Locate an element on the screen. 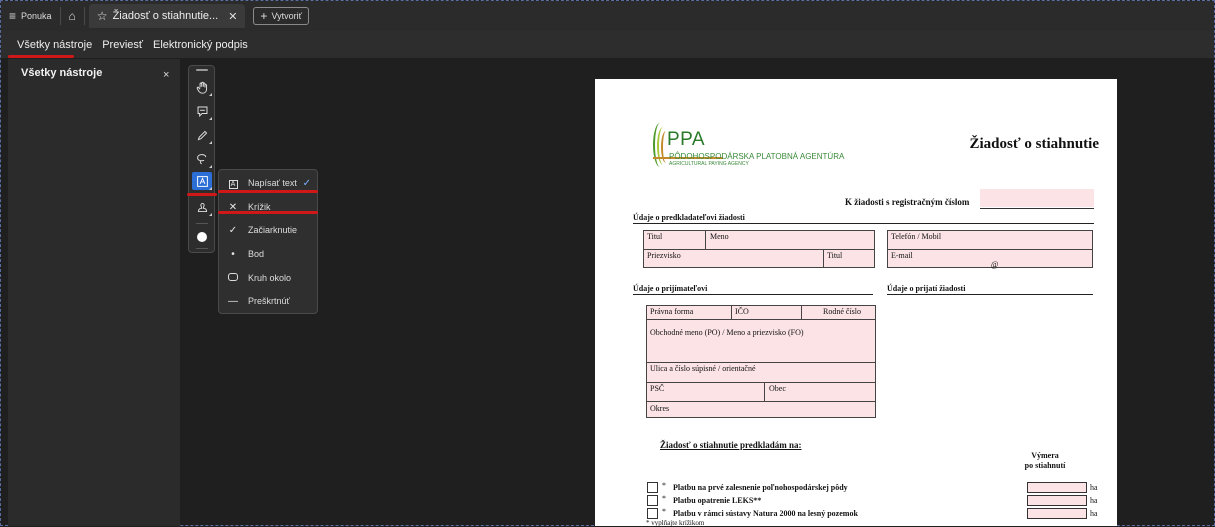 This screenshot has width=1215, height=527. at-sign: @ is located at coordinates (995, 264).